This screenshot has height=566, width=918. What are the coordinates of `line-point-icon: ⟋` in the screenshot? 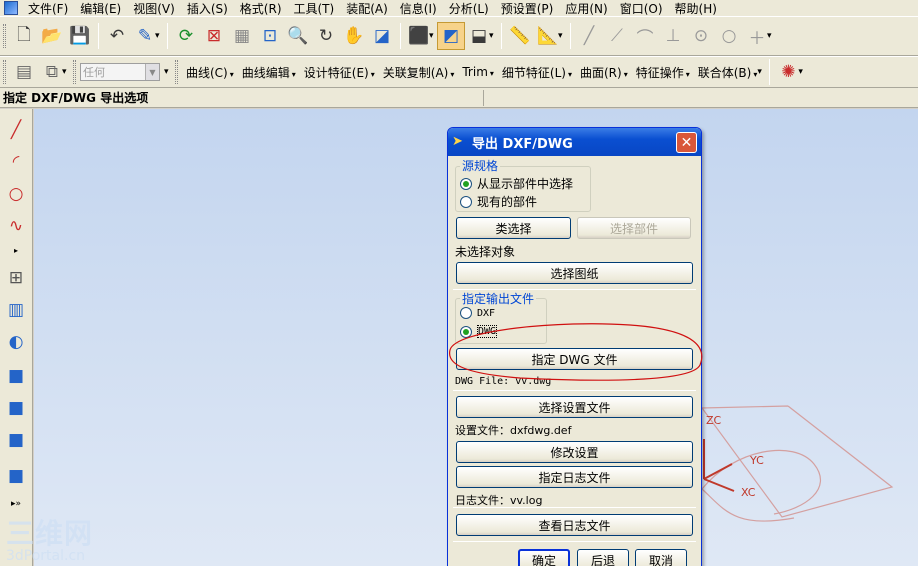 It's located at (617, 36).